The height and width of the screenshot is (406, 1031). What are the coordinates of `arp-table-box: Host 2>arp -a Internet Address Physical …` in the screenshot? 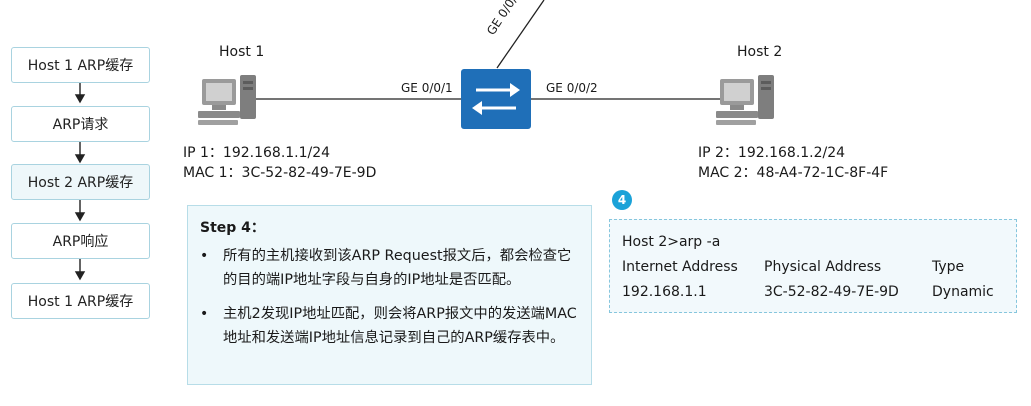 It's located at (813, 266).